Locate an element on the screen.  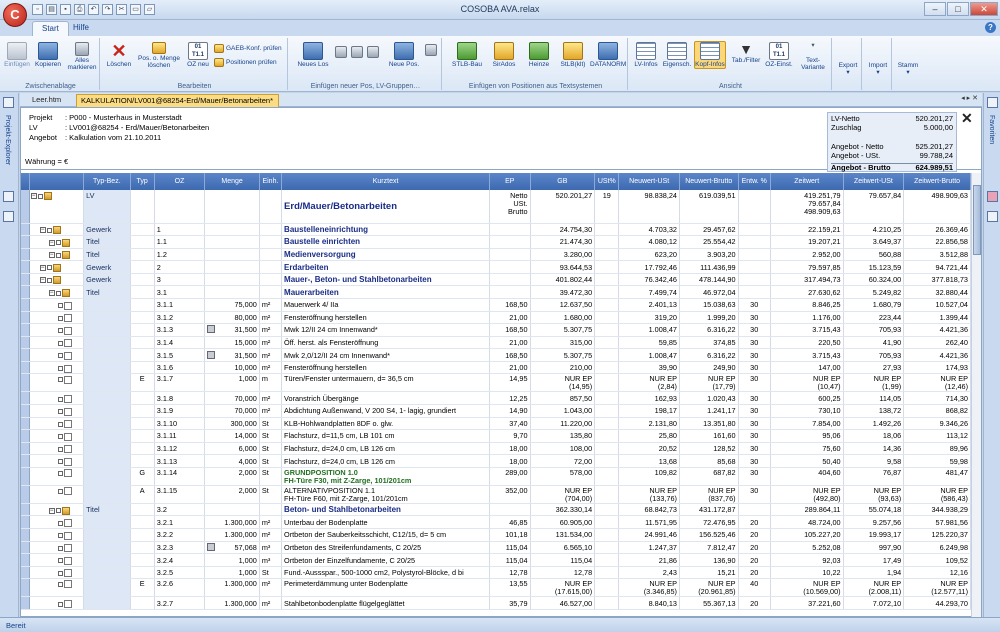
total-cell: 12,78 is located at coordinates (563, 573).